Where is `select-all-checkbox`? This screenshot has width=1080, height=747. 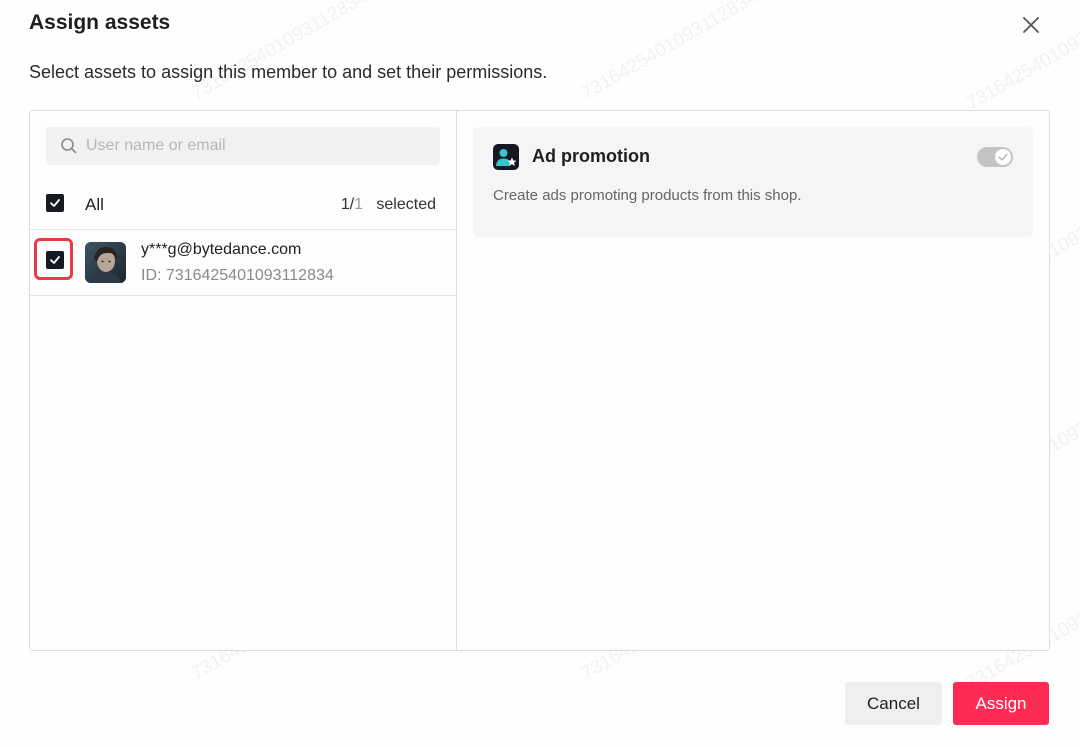
select-all-checkbox is located at coordinates (55, 203).